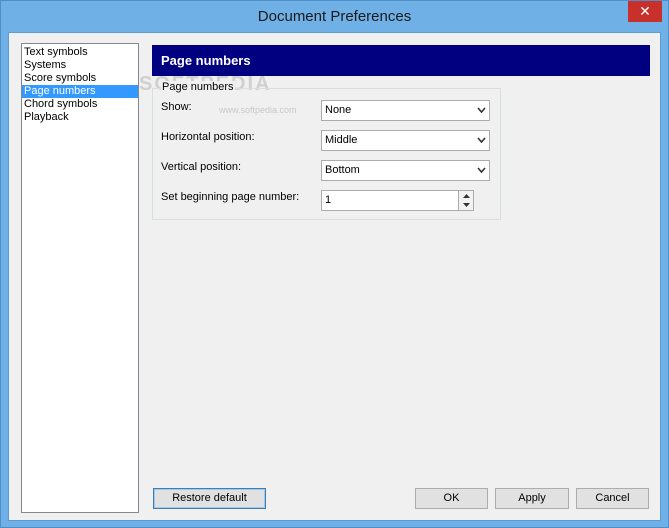 Image resolution: width=669 pixels, height=528 pixels. I want to click on stepper-down-button, so click(465, 205).